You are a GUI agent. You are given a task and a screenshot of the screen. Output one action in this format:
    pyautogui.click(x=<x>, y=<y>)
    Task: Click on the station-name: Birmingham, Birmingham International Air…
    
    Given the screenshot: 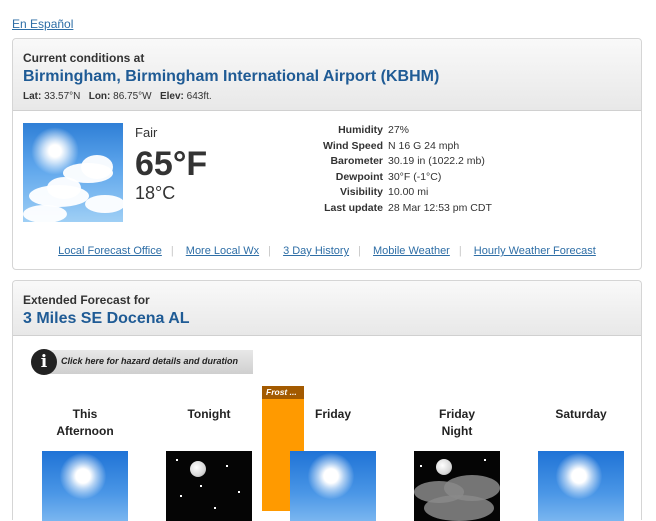 What is the action you would take?
    pyautogui.click(x=231, y=76)
    